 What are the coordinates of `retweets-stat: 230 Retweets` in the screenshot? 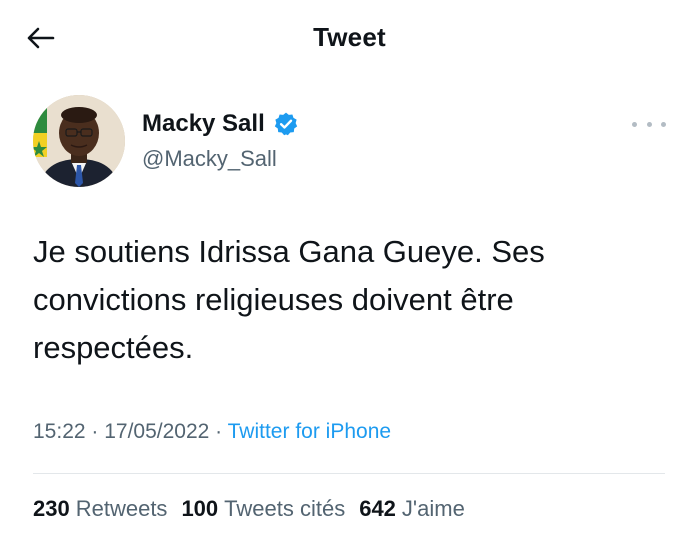 It's located at (100, 509).